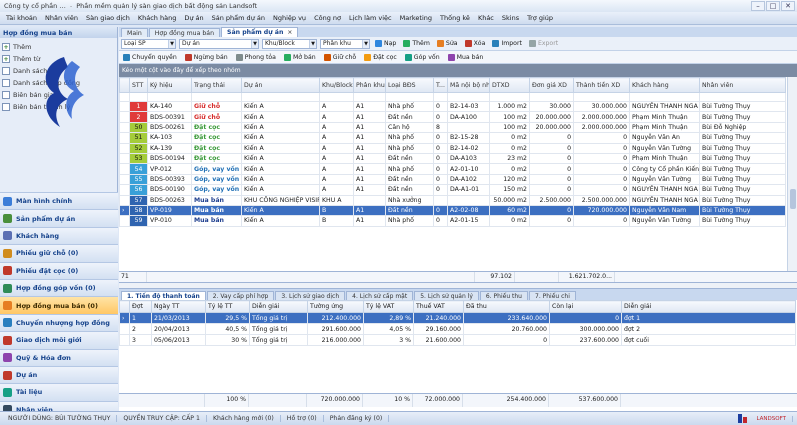  What do you see at coordinates (219, 43) in the screenshot?
I see `filter-combo-1: Dự án ▼` at bounding box center [219, 43].